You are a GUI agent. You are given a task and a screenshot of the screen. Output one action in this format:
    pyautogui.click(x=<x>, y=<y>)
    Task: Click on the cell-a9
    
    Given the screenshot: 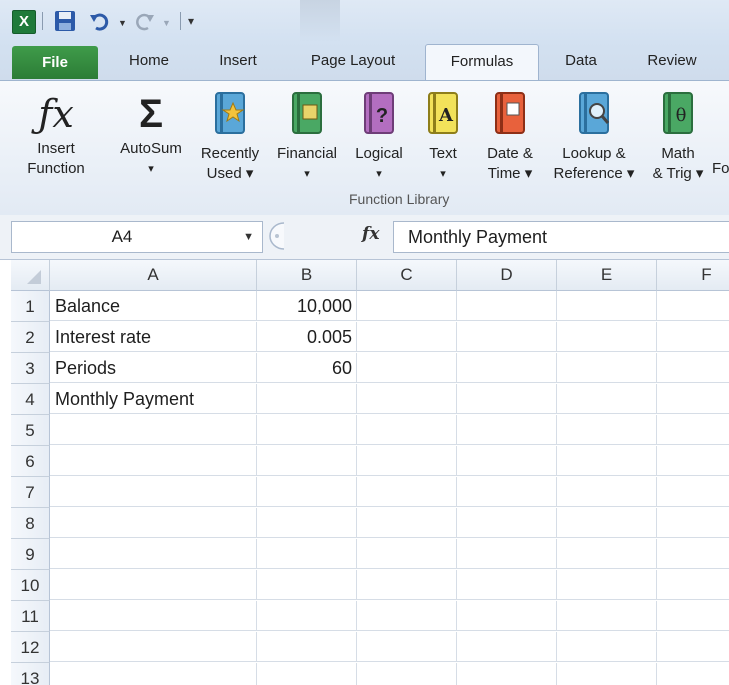 What is the action you would take?
    pyautogui.click(x=153, y=554)
    